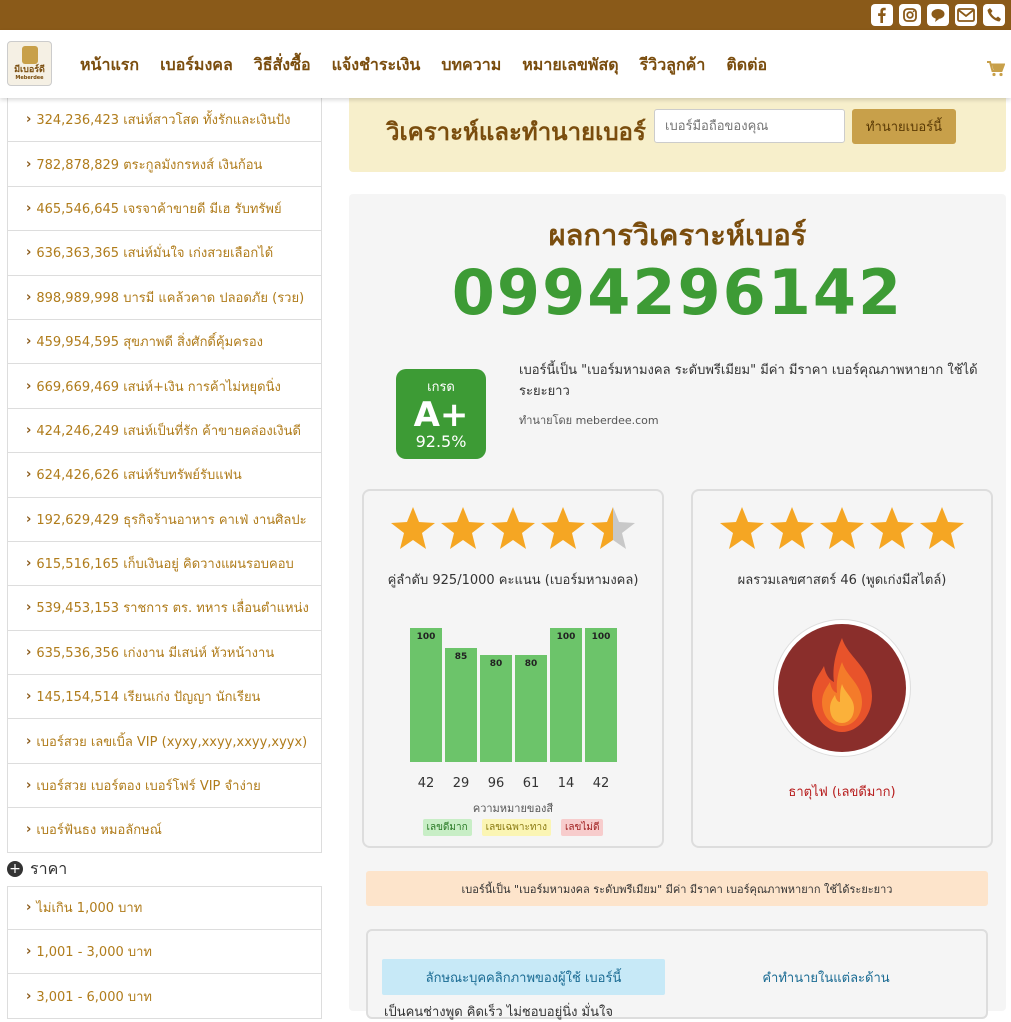 Image resolution: width=1011 pixels, height=1022 pixels. I want to click on price-item: ไม่เกิน 1,000 บาท, so click(164, 908).